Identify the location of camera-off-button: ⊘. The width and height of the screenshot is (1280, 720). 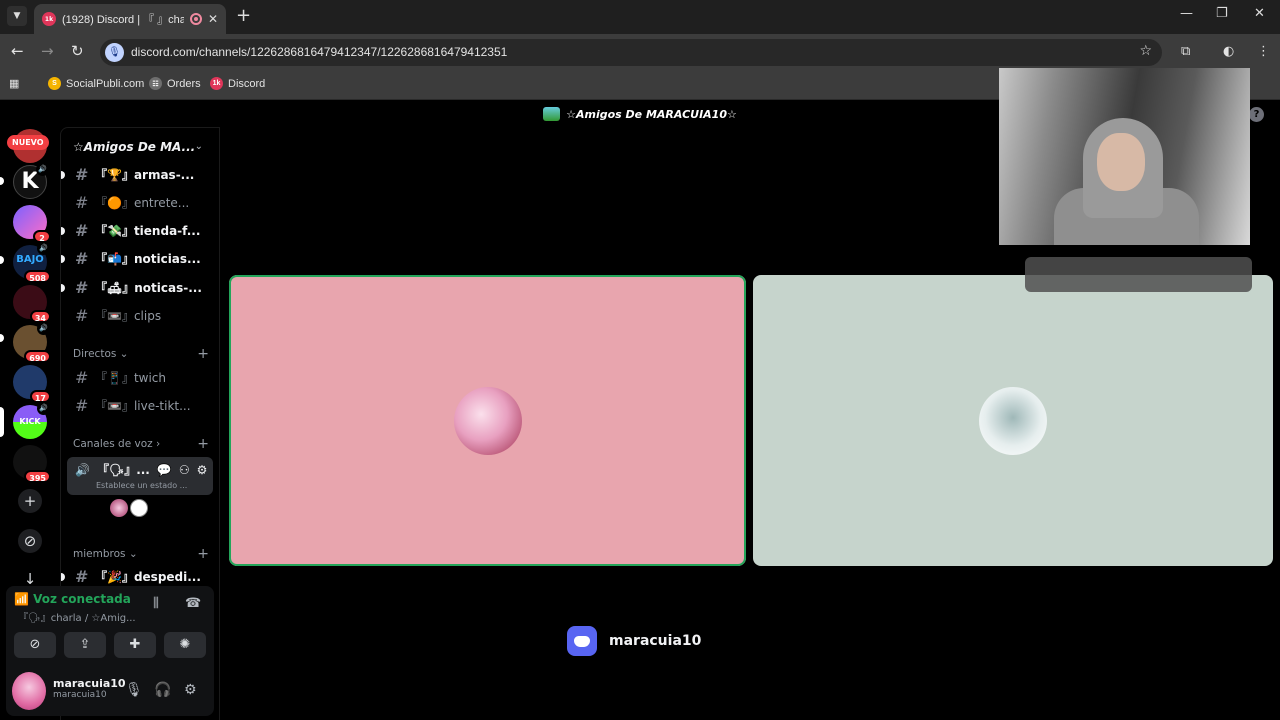
(35, 645).